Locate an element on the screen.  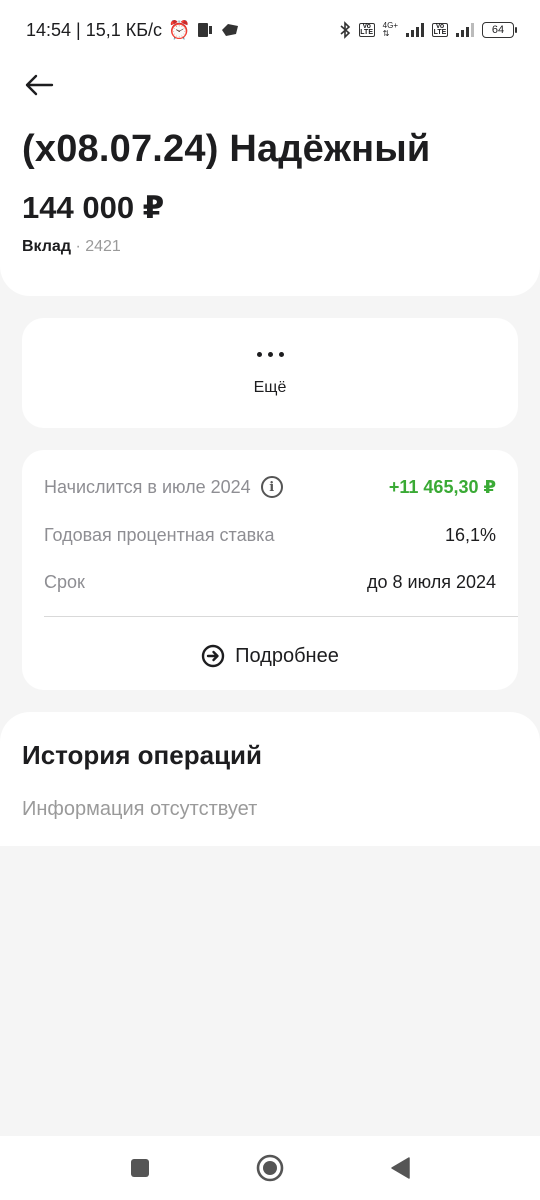
accrual-label-text: Начислится в июле 2024 is located at coordinates (147, 486).